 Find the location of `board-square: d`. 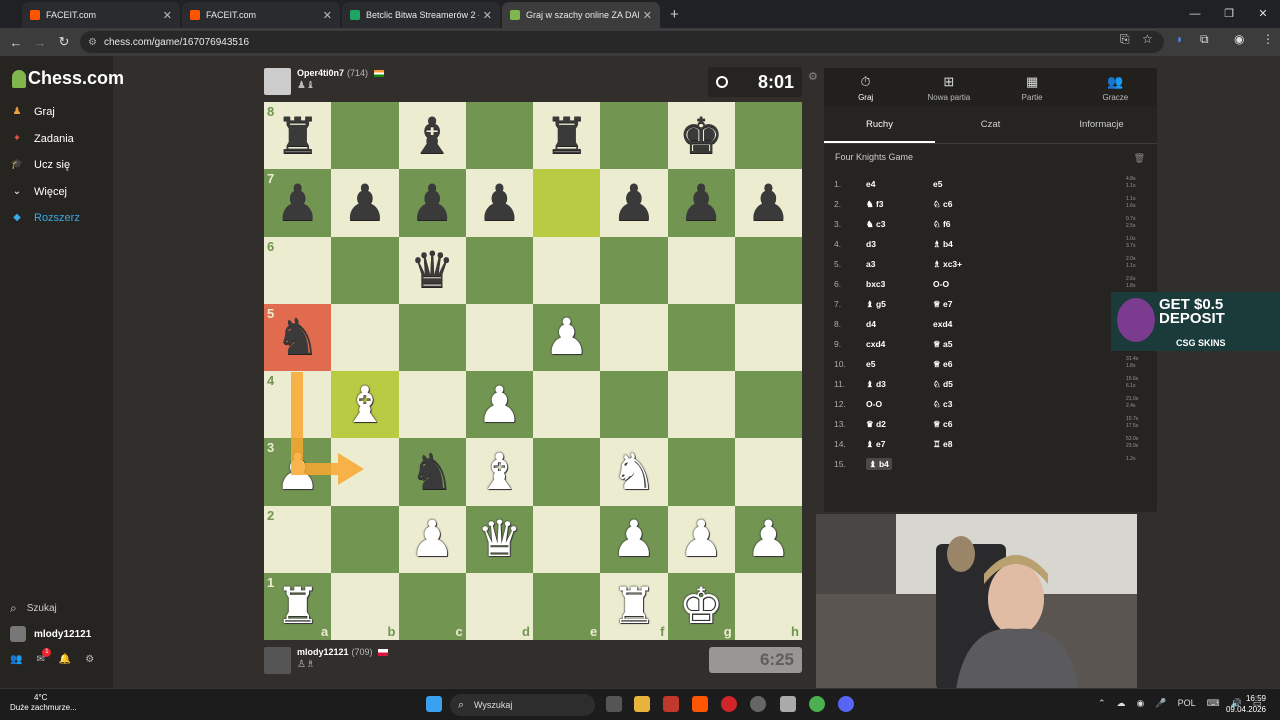

board-square: d is located at coordinates (499, 606).